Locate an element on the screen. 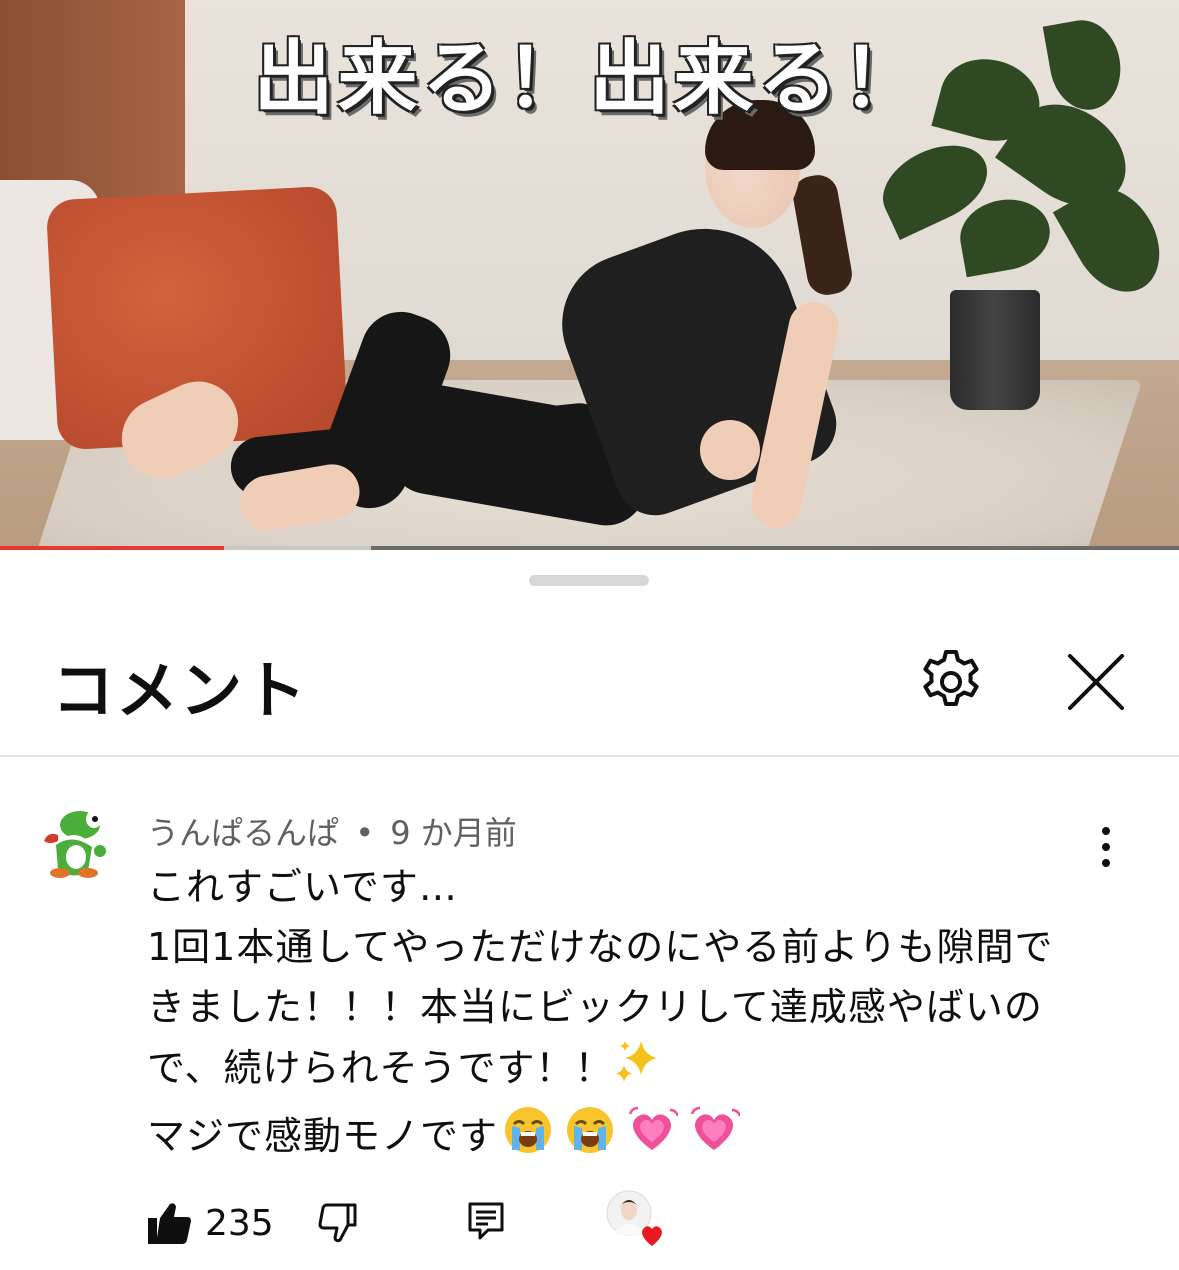 The width and height of the screenshot is (1179, 1270). creator-heart is located at coordinates (637, 1219).